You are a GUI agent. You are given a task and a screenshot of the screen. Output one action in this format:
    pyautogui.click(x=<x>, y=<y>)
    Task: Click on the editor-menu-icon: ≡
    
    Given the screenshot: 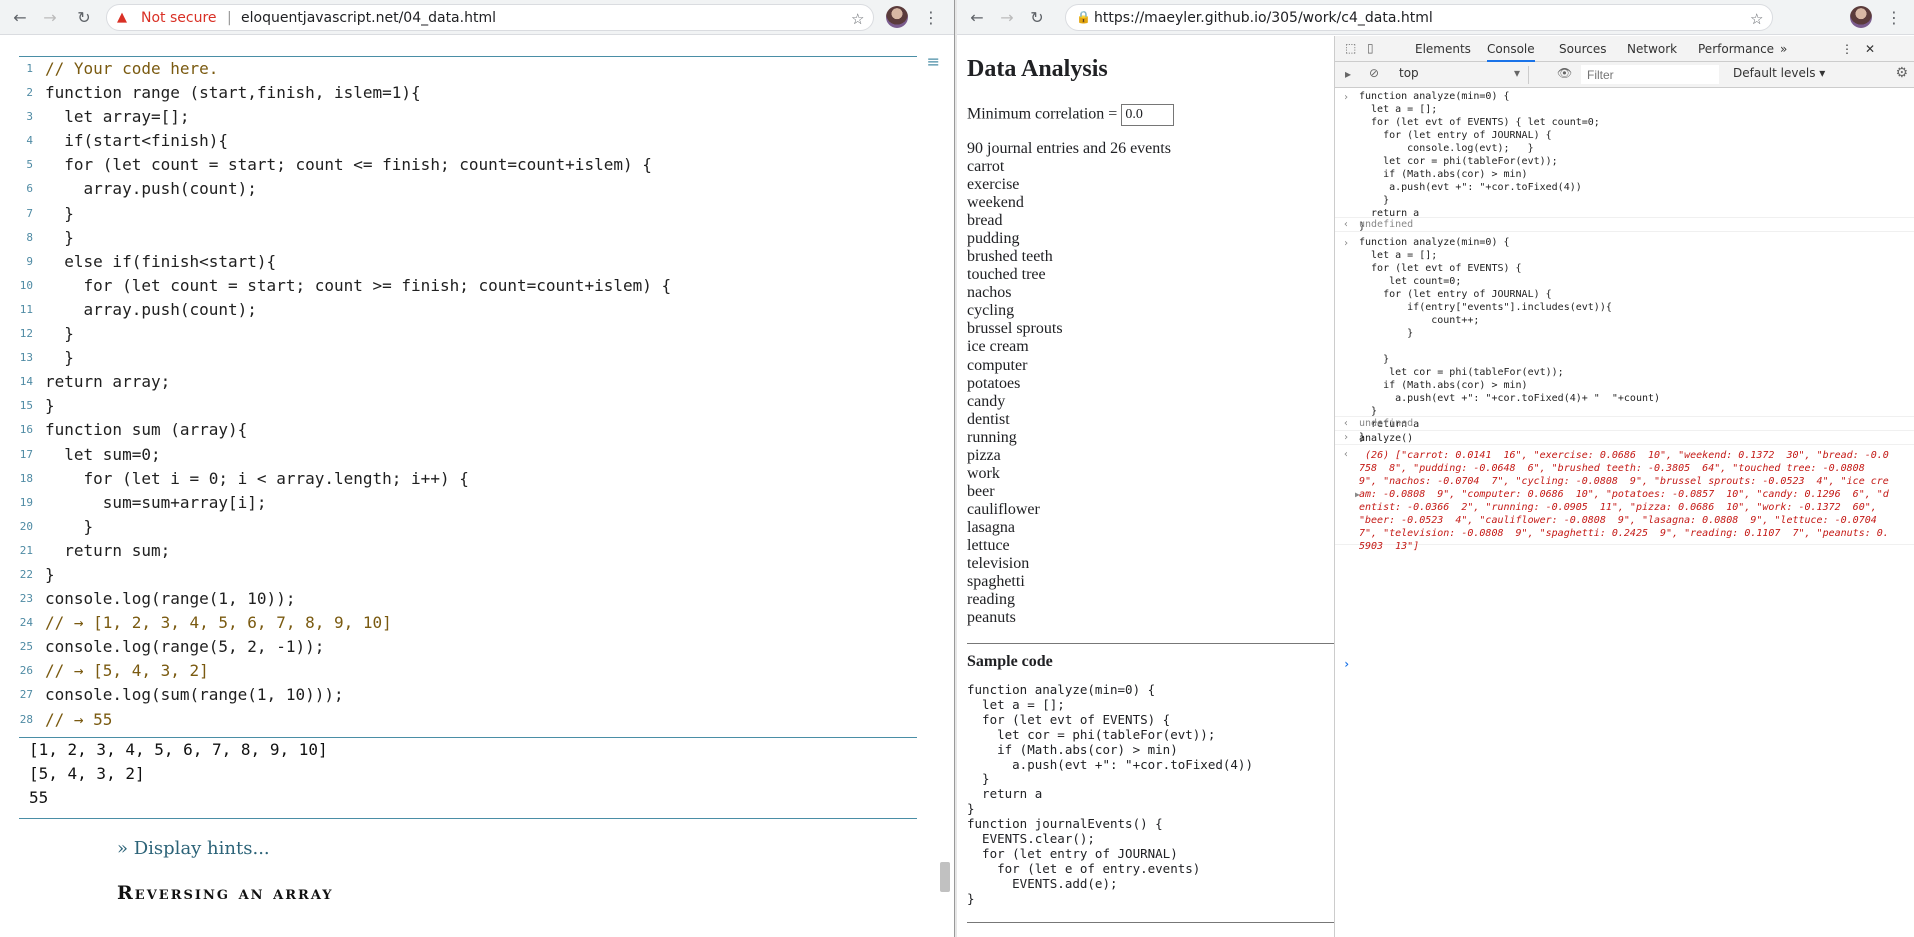 What is the action you would take?
    pyautogui.click(x=933, y=61)
    